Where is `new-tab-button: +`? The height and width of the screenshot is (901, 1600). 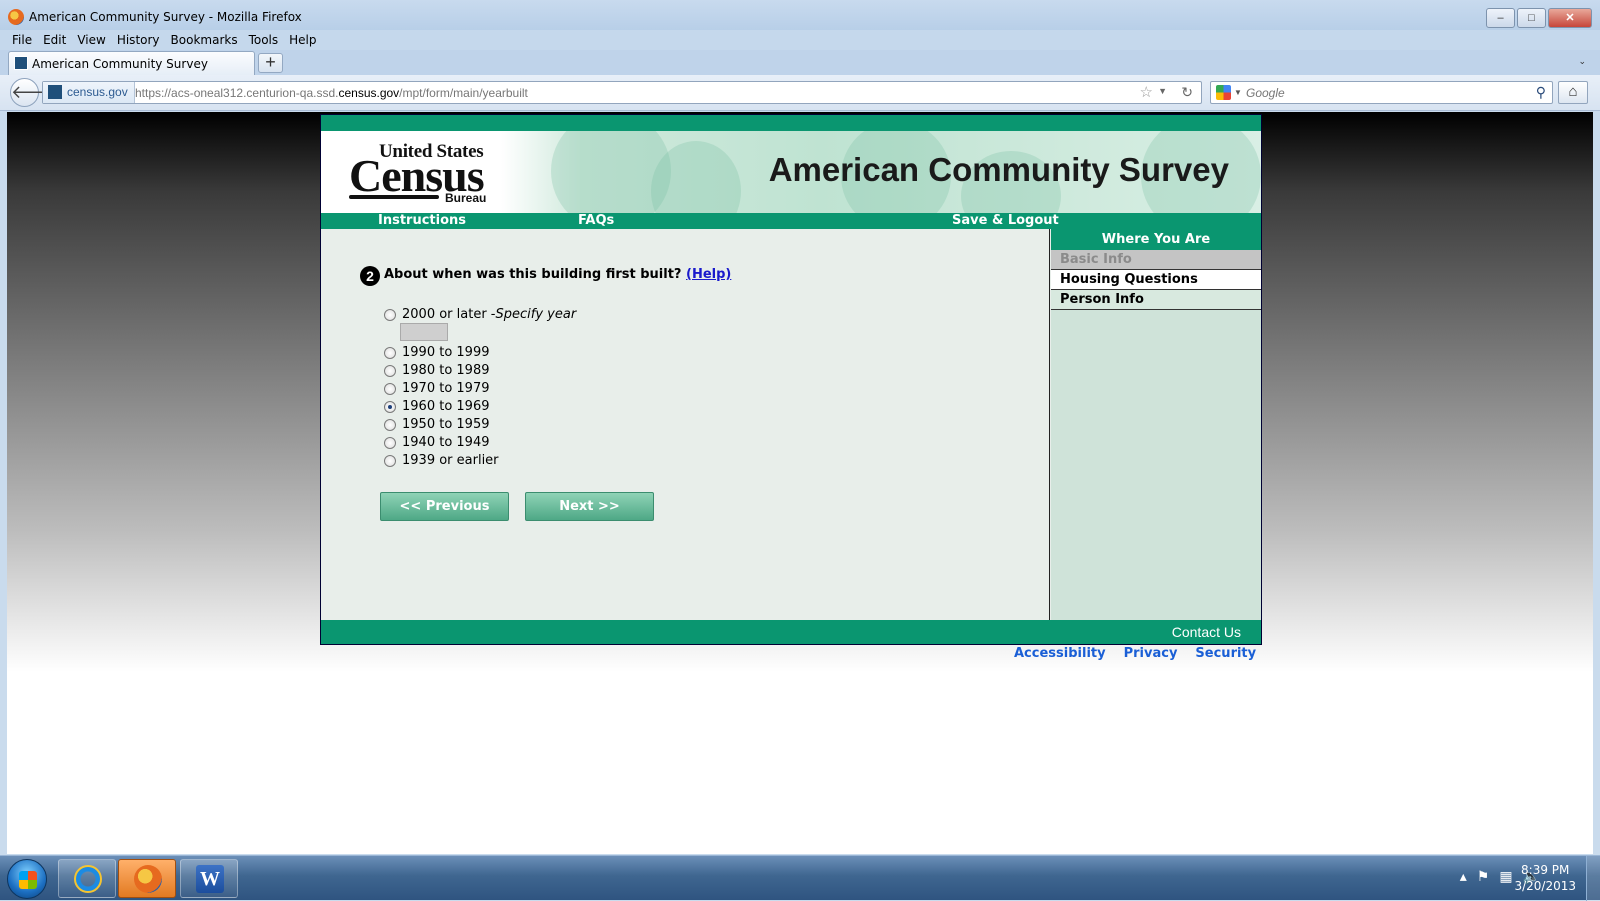 new-tab-button: + is located at coordinates (270, 63).